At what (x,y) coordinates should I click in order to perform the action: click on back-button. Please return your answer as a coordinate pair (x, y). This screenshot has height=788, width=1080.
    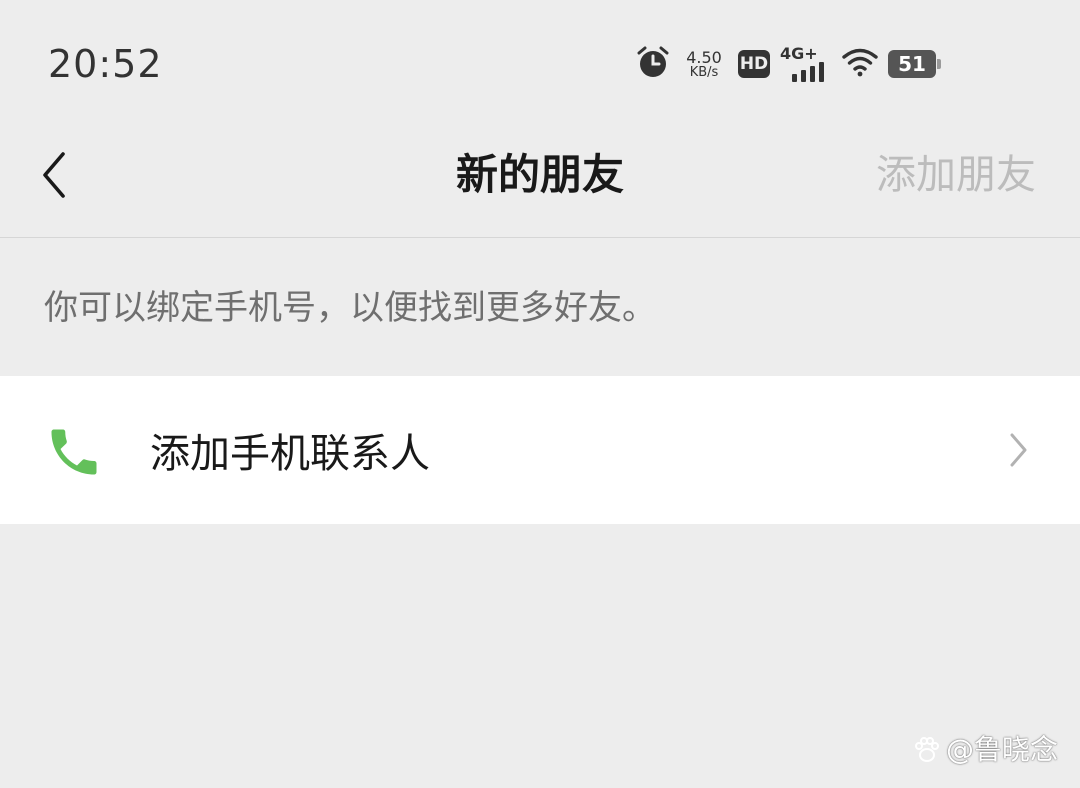
    Looking at the image, I should click on (54, 175).